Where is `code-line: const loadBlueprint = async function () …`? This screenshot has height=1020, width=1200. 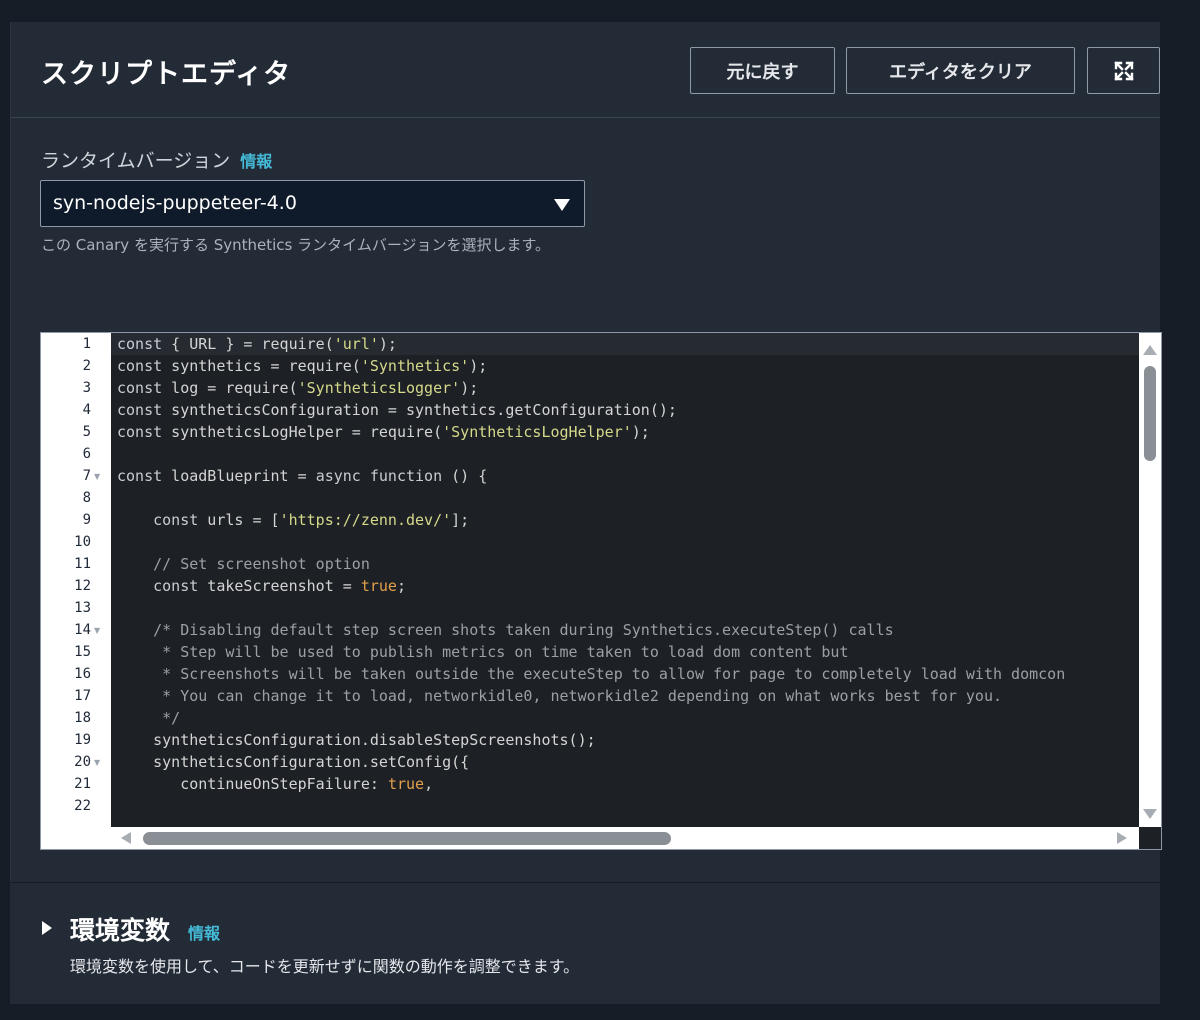 code-line: const loadBlueprint = async function () … is located at coordinates (302, 476).